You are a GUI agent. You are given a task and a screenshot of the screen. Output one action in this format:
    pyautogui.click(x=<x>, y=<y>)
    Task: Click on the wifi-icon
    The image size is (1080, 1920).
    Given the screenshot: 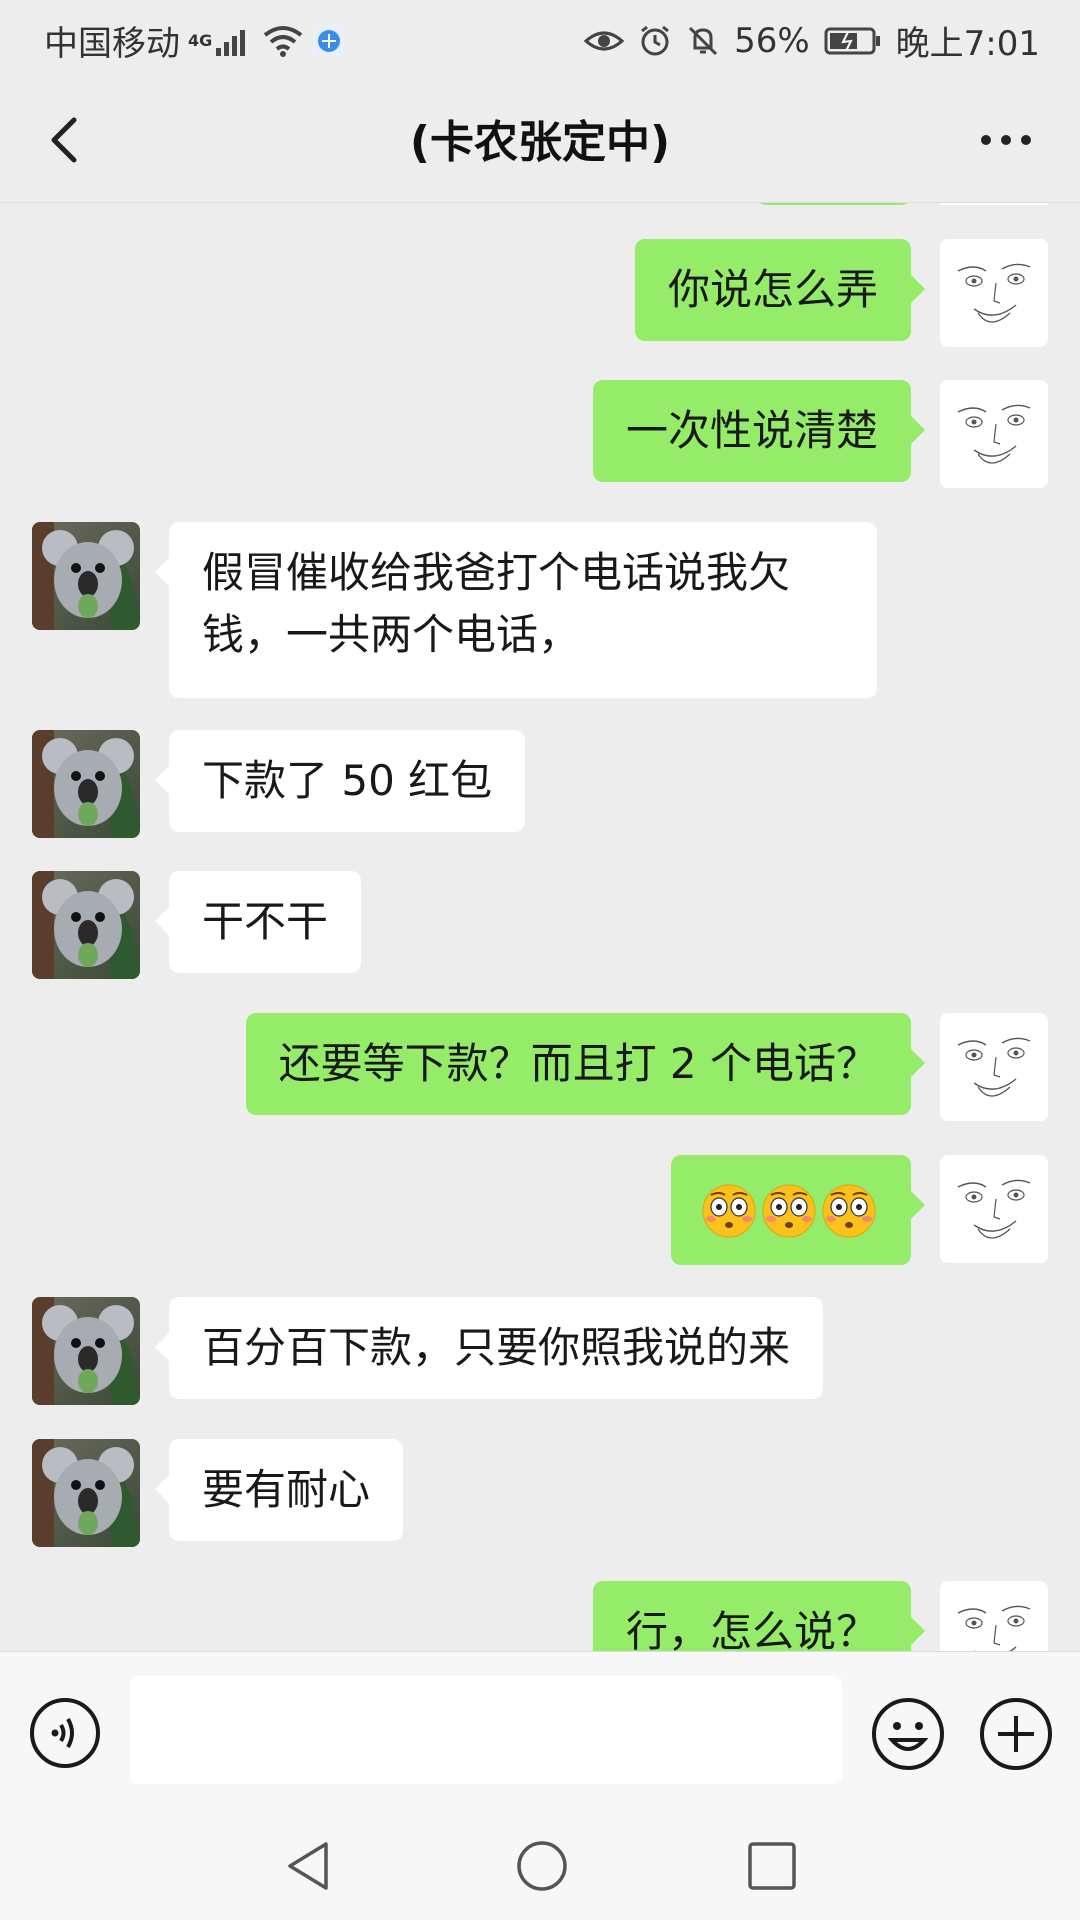 What is the action you would take?
    pyautogui.click(x=283, y=41)
    